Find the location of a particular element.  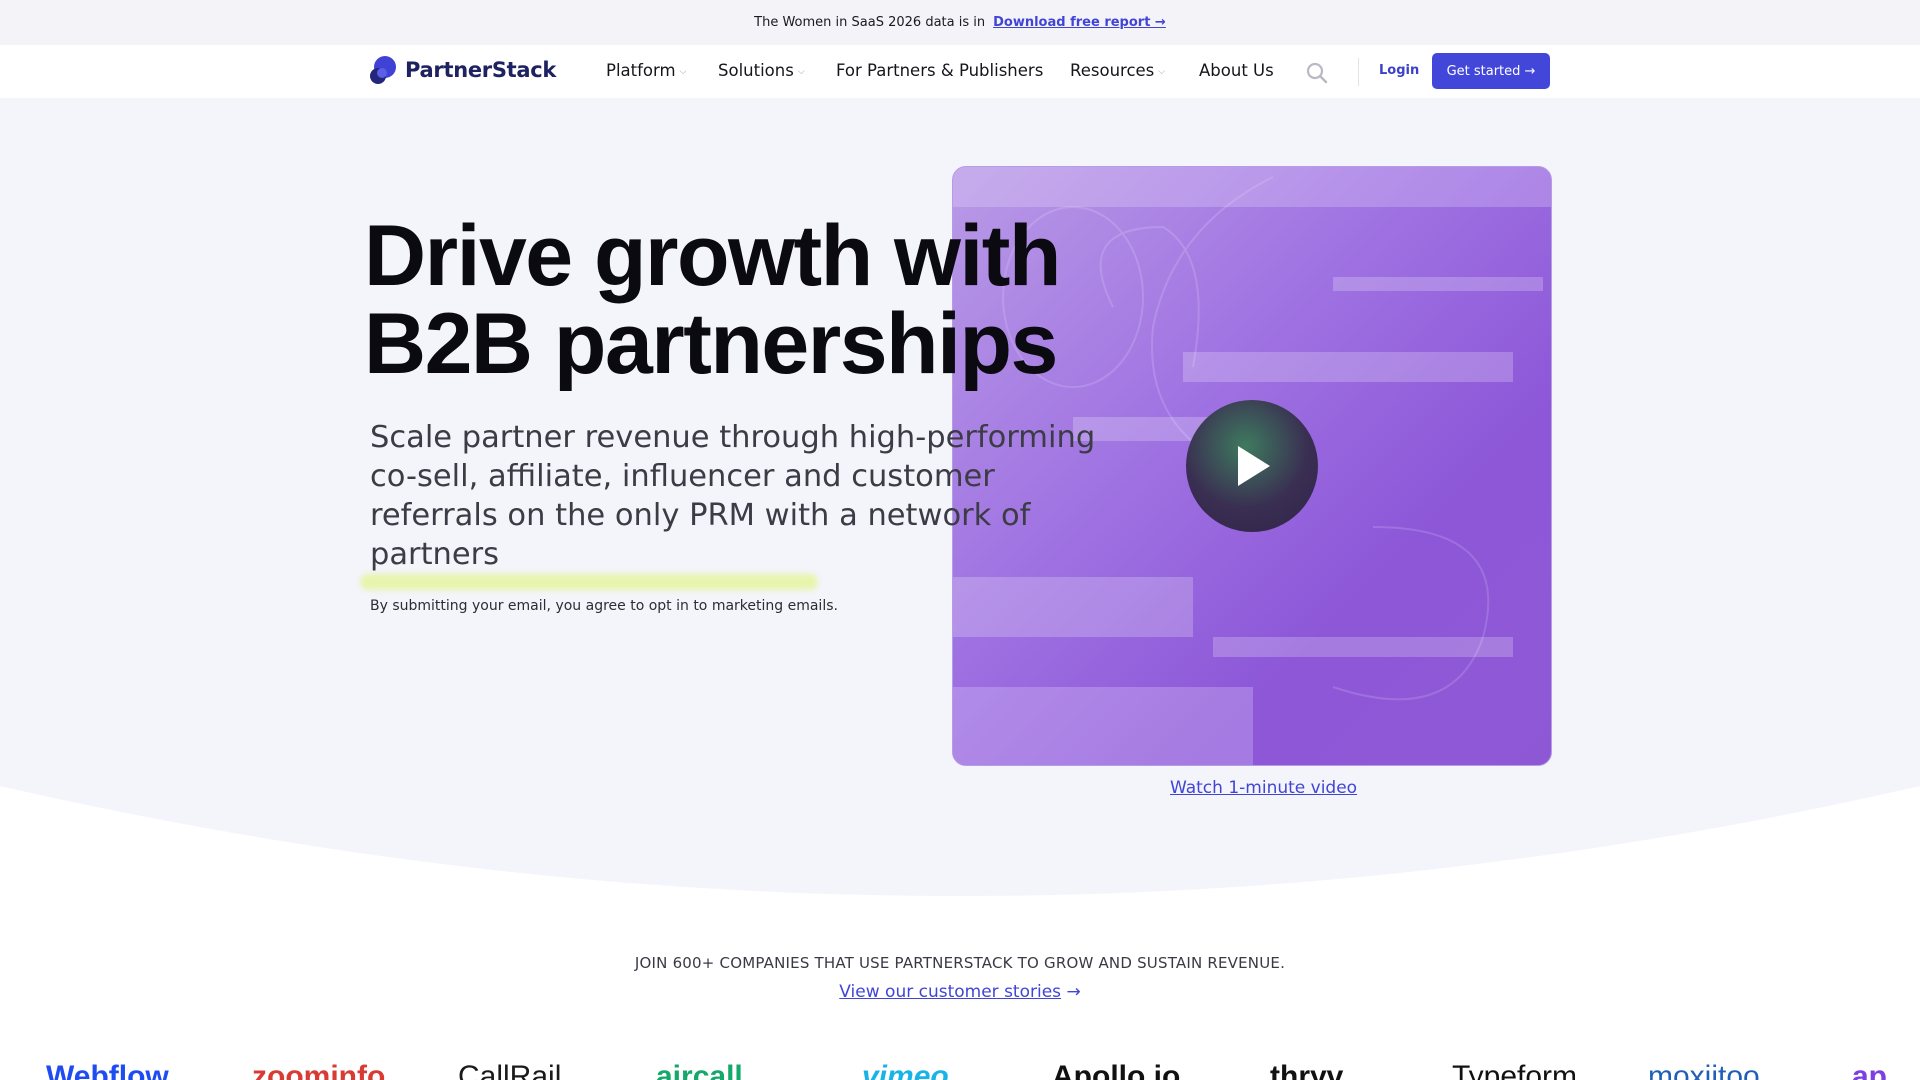

hero-curve-divider is located at coordinates (960, 856).